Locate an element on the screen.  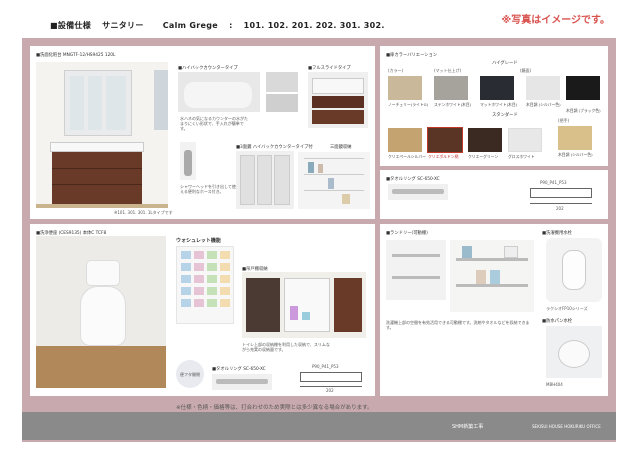
towel-bar-top-drawing is located at coordinates (561, 193).